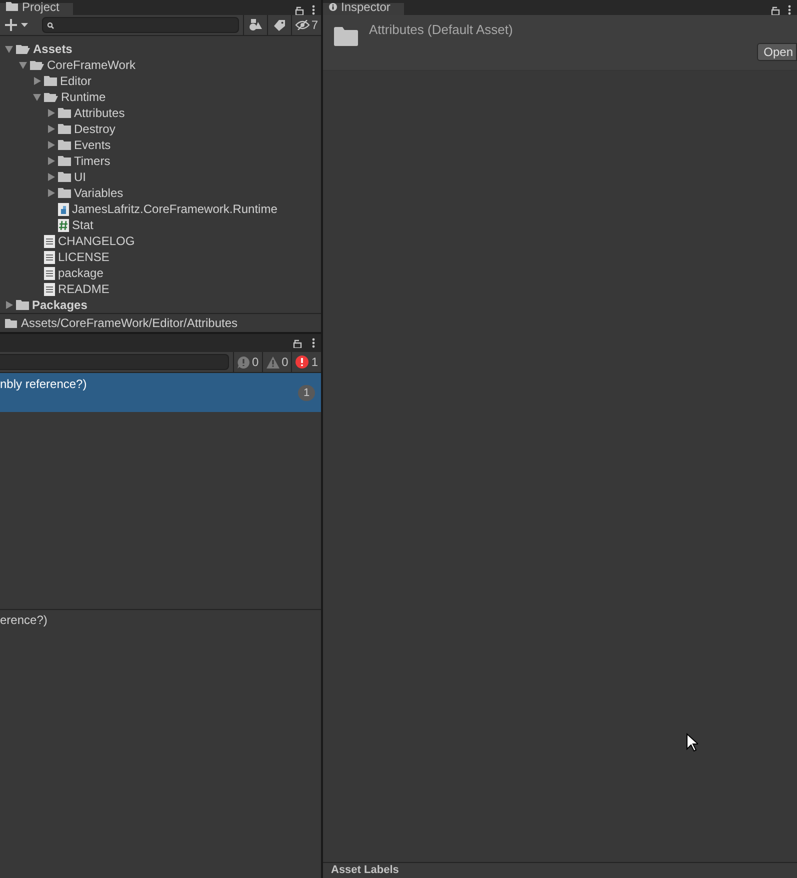 The image size is (797, 878). Describe the element at coordinates (776, 52) in the screenshot. I see `open-button: Open` at that location.